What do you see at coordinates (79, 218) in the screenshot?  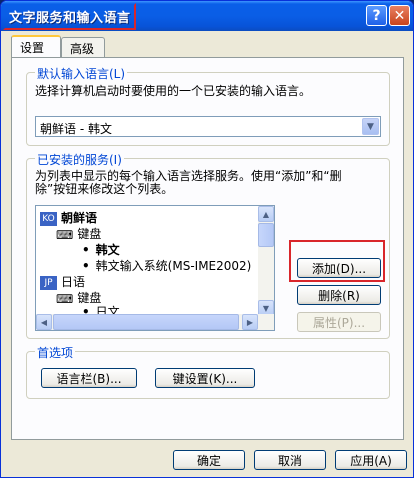 I see `tree-item-label: 朝鲜语` at bounding box center [79, 218].